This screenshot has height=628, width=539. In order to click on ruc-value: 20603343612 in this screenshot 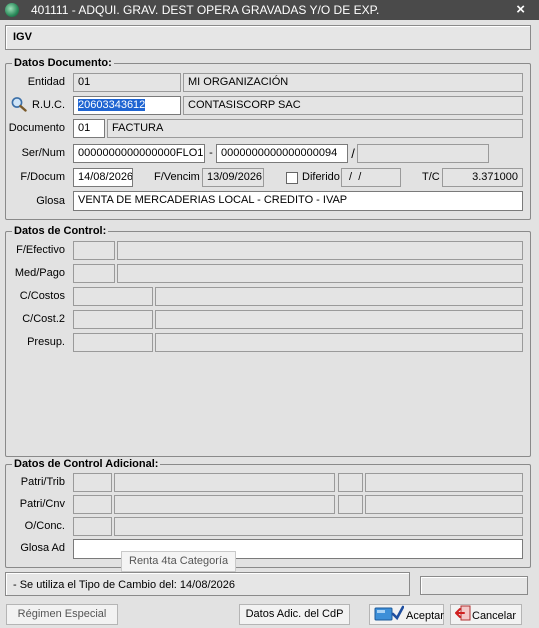, I will do `click(112, 105)`.